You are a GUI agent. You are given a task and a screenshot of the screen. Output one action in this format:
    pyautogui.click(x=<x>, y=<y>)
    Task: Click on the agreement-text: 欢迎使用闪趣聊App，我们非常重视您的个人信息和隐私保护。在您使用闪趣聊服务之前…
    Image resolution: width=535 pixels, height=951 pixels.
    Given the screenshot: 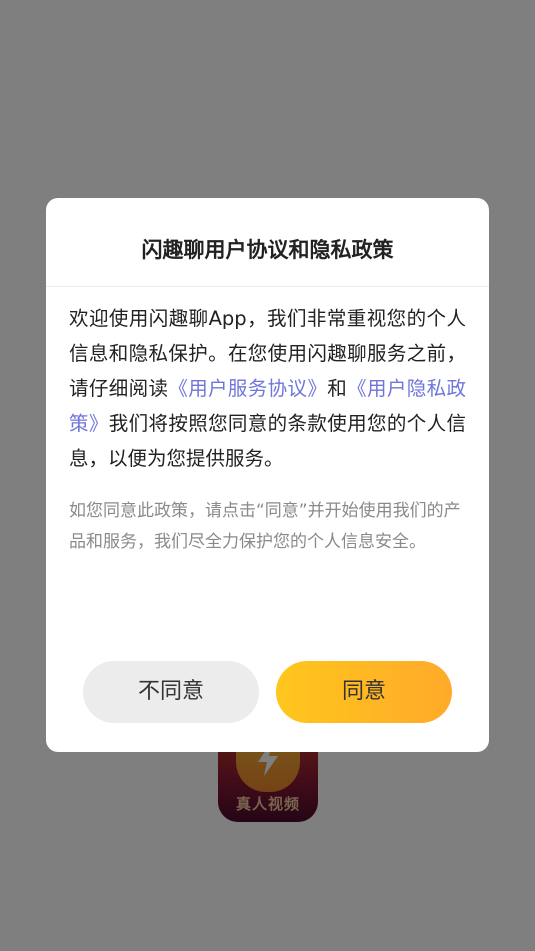 What is the action you would take?
    pyautogui.click(x=267, y=388)
    